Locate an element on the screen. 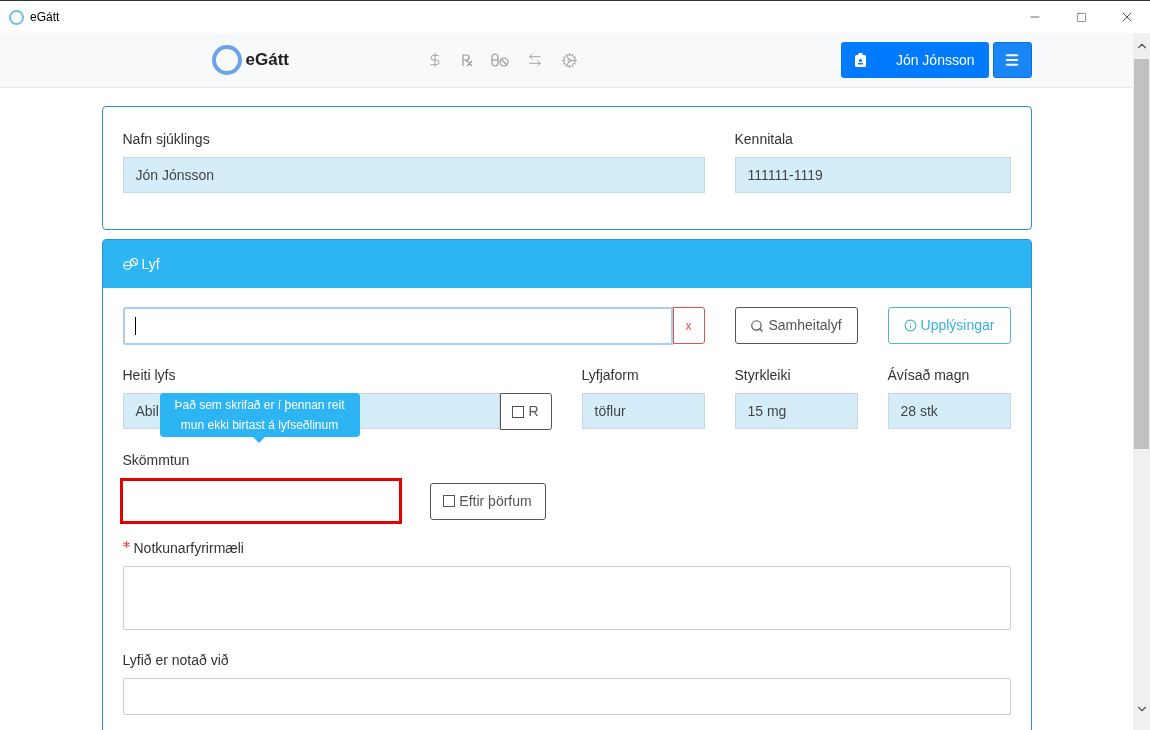 Image resolution: width=1150 pixels, height=730 pixels. field-label: Ávísað magn is located at coordinates (929, 375).